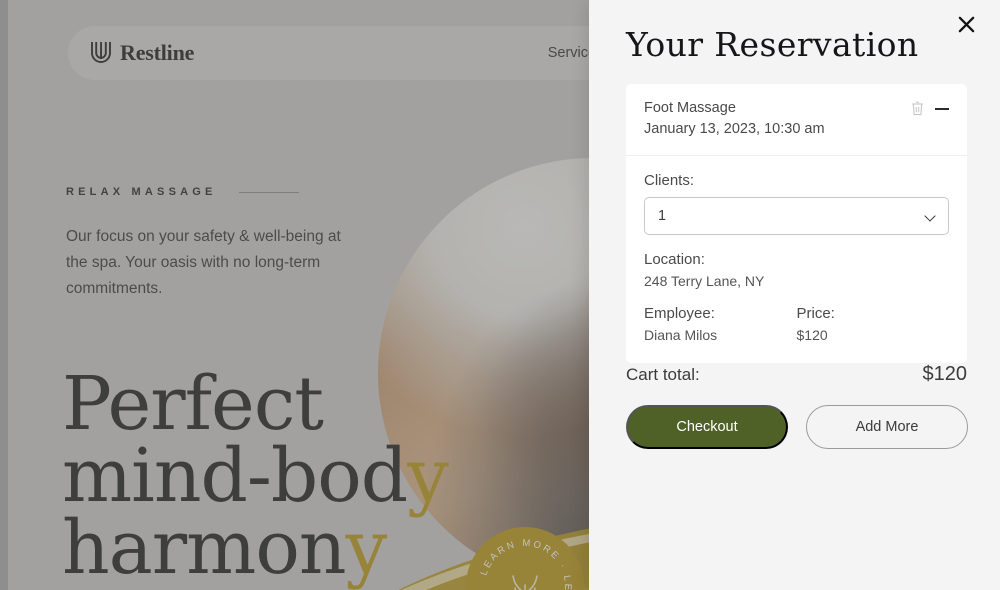  I want to click on close-icon, so click(966, 24).